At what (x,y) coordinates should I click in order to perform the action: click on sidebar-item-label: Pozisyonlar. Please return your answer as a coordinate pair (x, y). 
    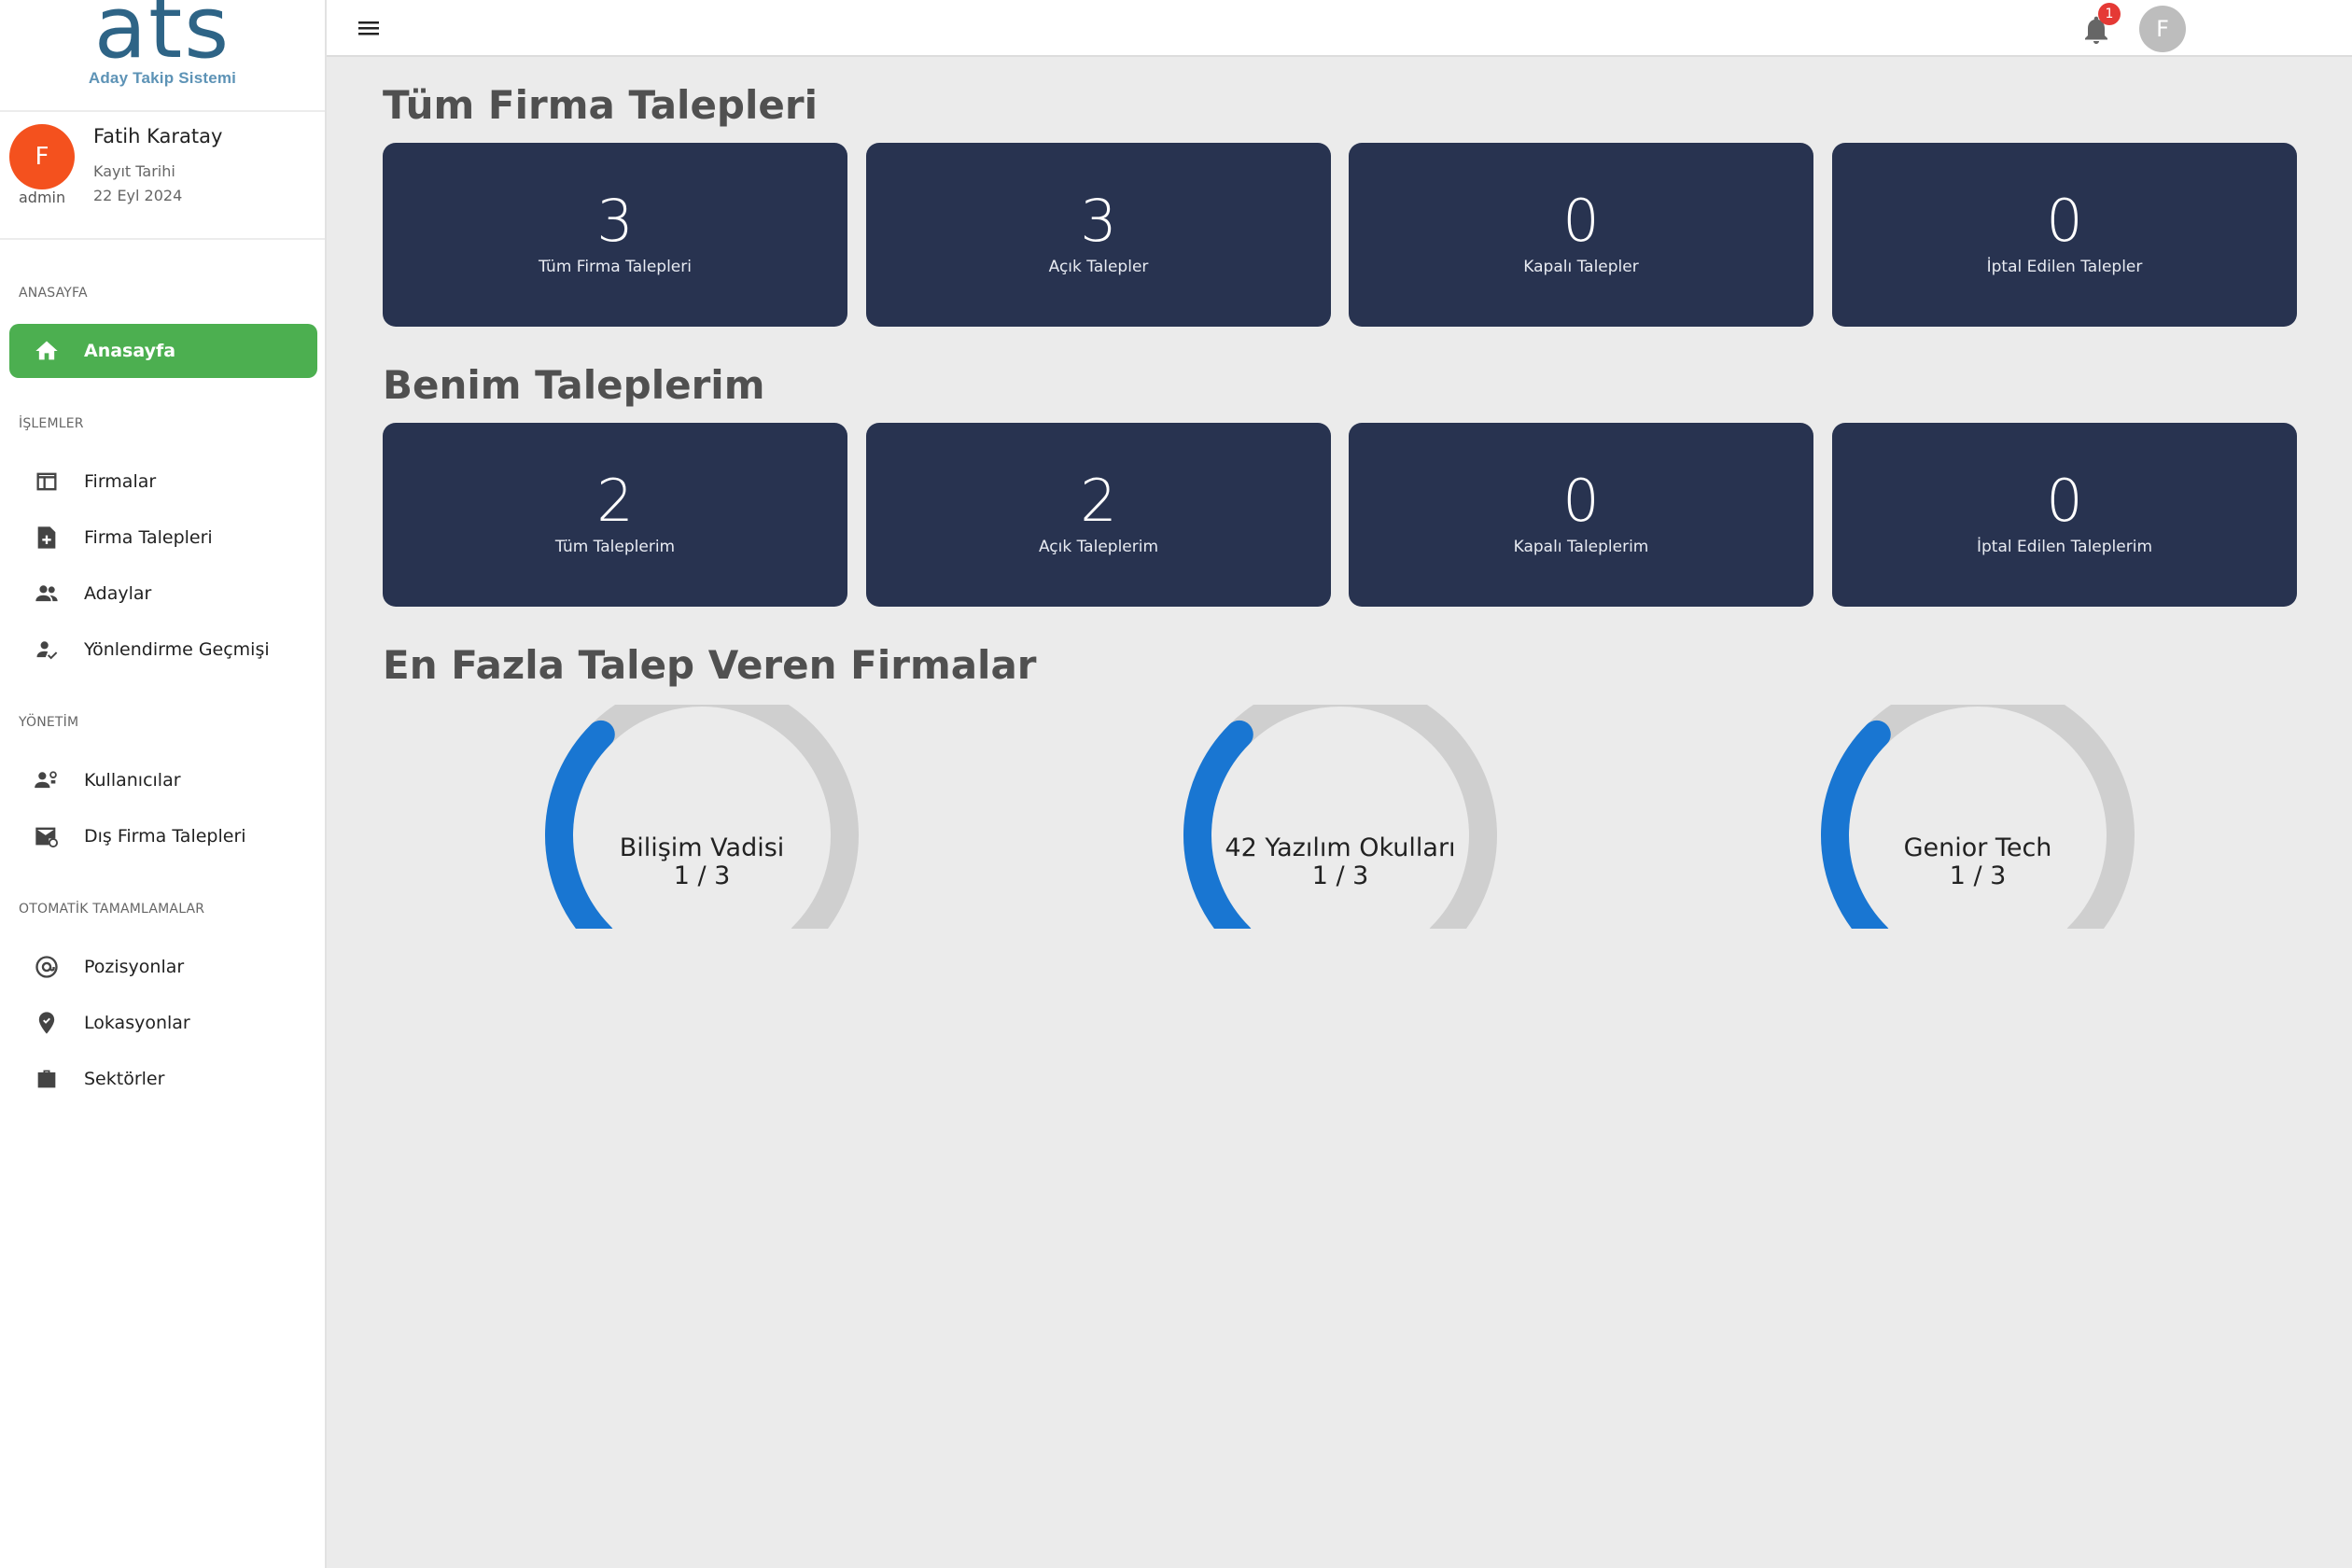
    Looking at the image, I should click on (134, 967).